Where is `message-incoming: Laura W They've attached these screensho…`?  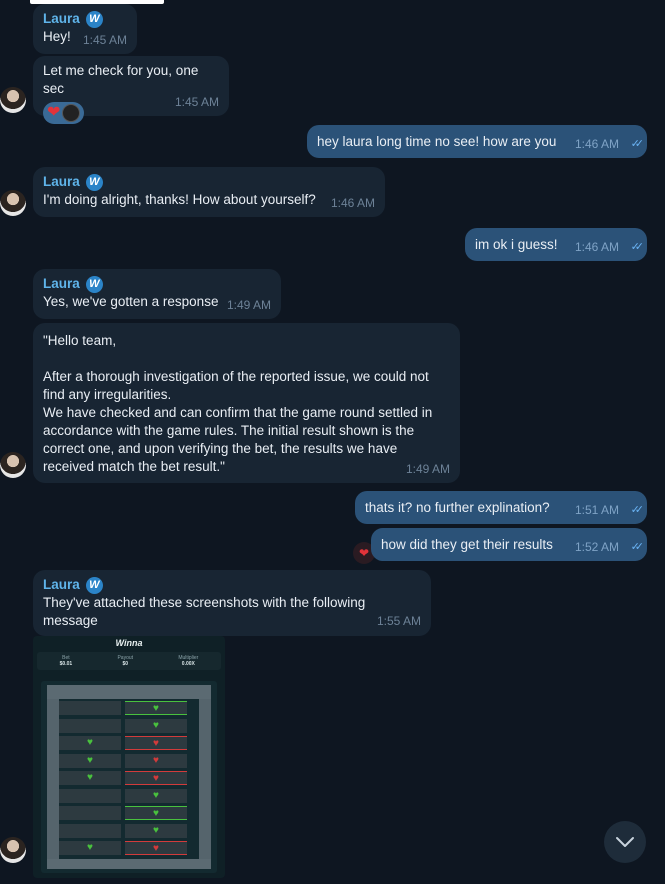
message-incoming: Laura W They've attached these screensho… is located at coordinates (232, 603).